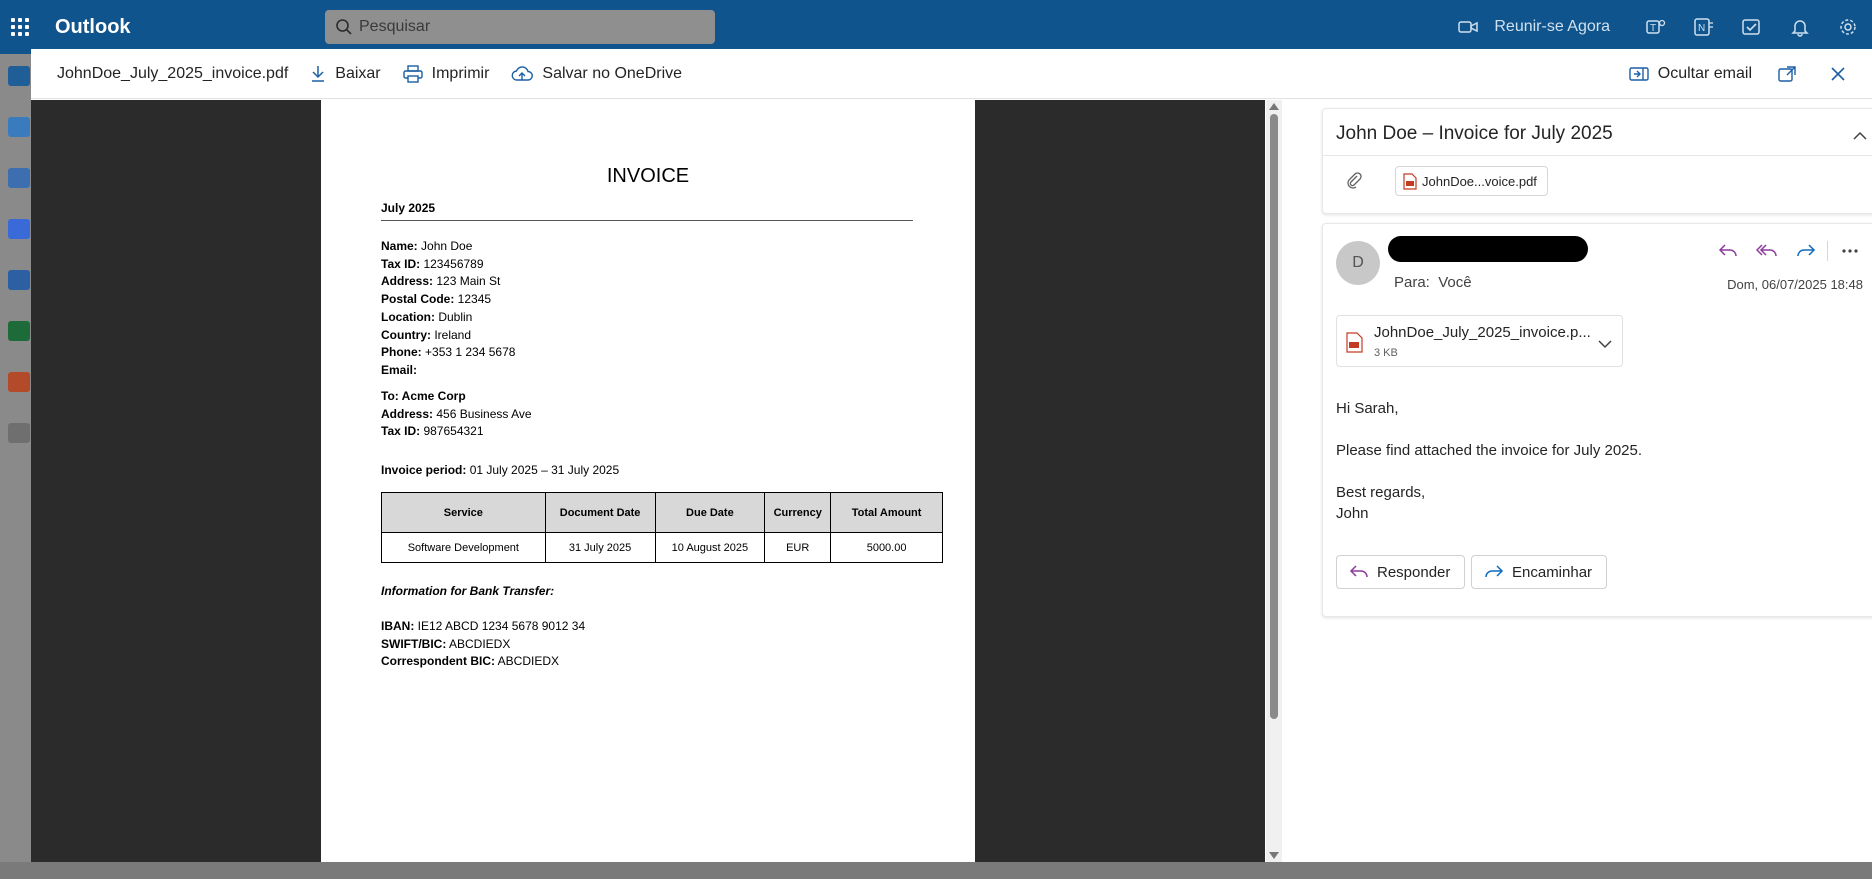 Image resolution: width=1872 pixels, height=879 pixels. I want to click on recipient-line: Tax ID: 987654321, so click(432, 431).